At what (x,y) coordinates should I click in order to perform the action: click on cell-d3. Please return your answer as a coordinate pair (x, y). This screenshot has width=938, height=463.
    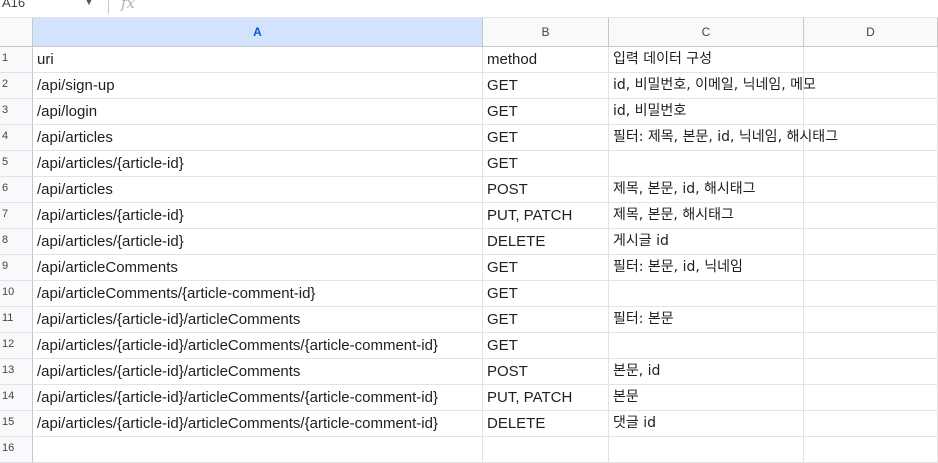
    Looking at the image, I should click on (871, 112).